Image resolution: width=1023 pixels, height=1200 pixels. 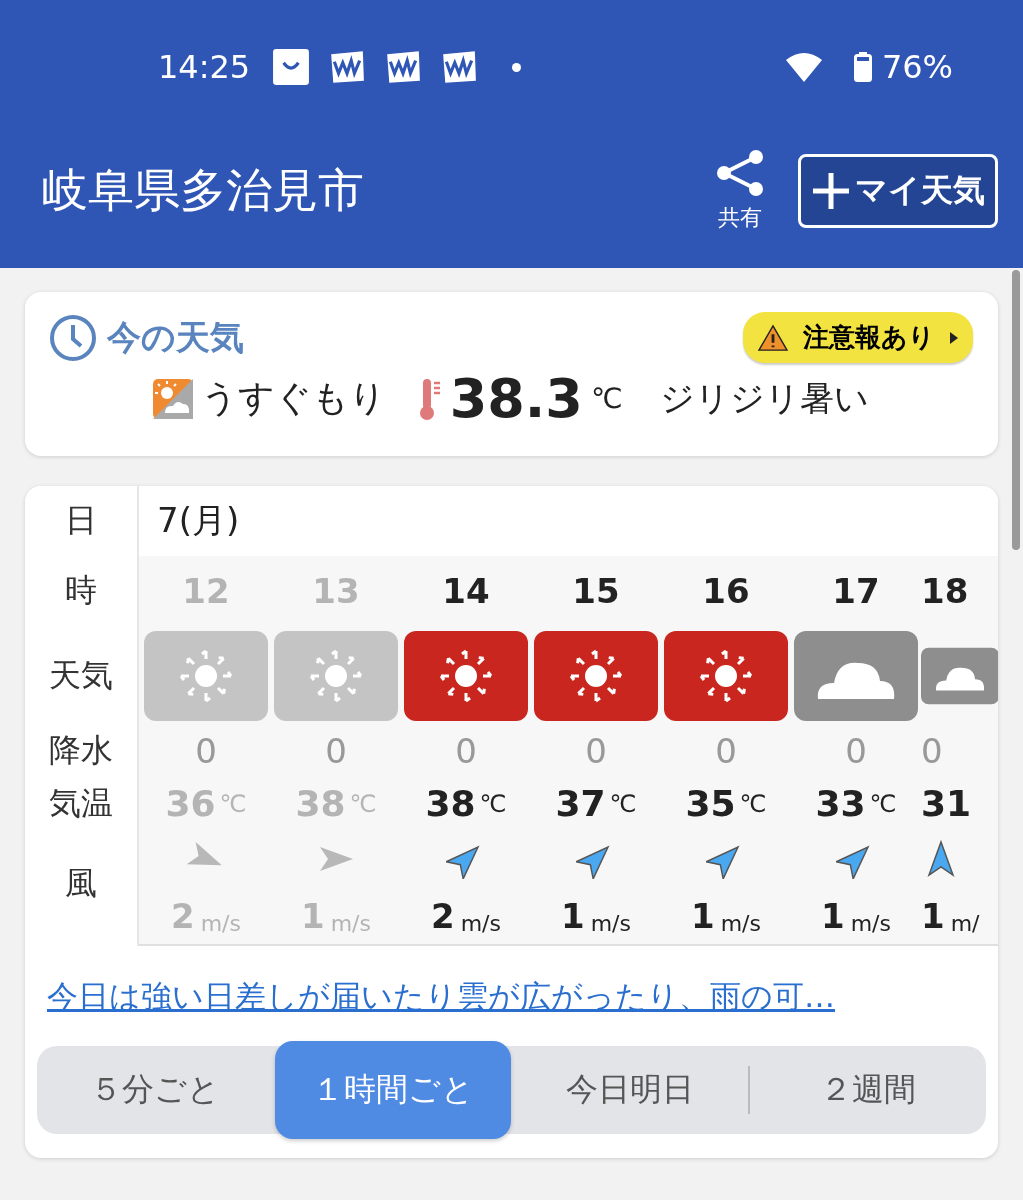 I want to click on temperature-unit: ℃, so click(x=606, y=398).